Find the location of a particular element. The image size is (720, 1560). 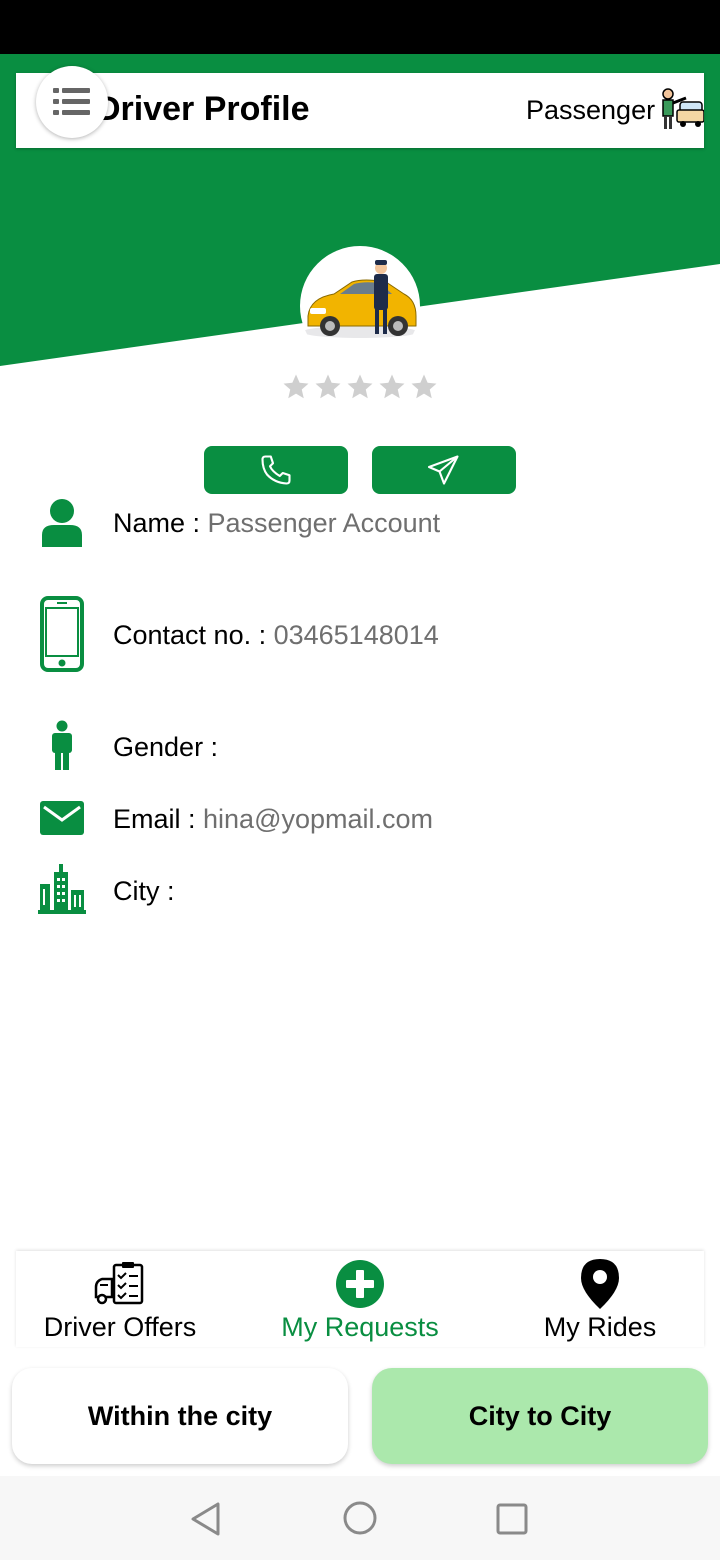

driver-offers-icon is located at coordinates (119, 1283).